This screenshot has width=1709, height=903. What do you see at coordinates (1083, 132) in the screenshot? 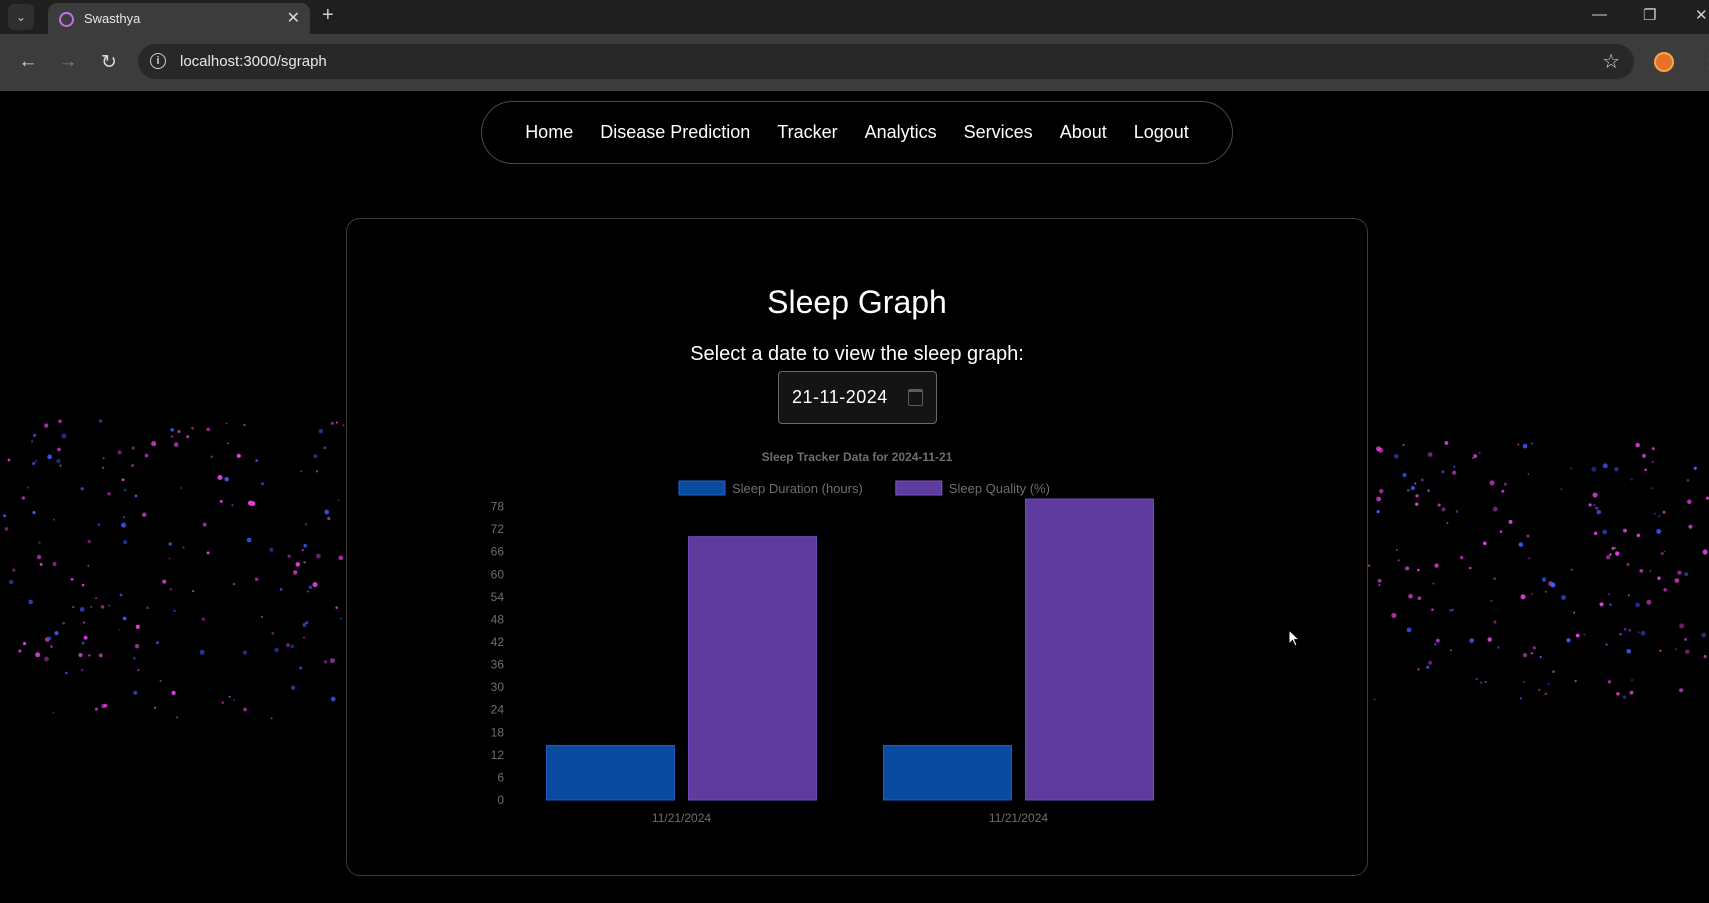
I see `nav-link-about: About` at bounding box center [1083, 132].